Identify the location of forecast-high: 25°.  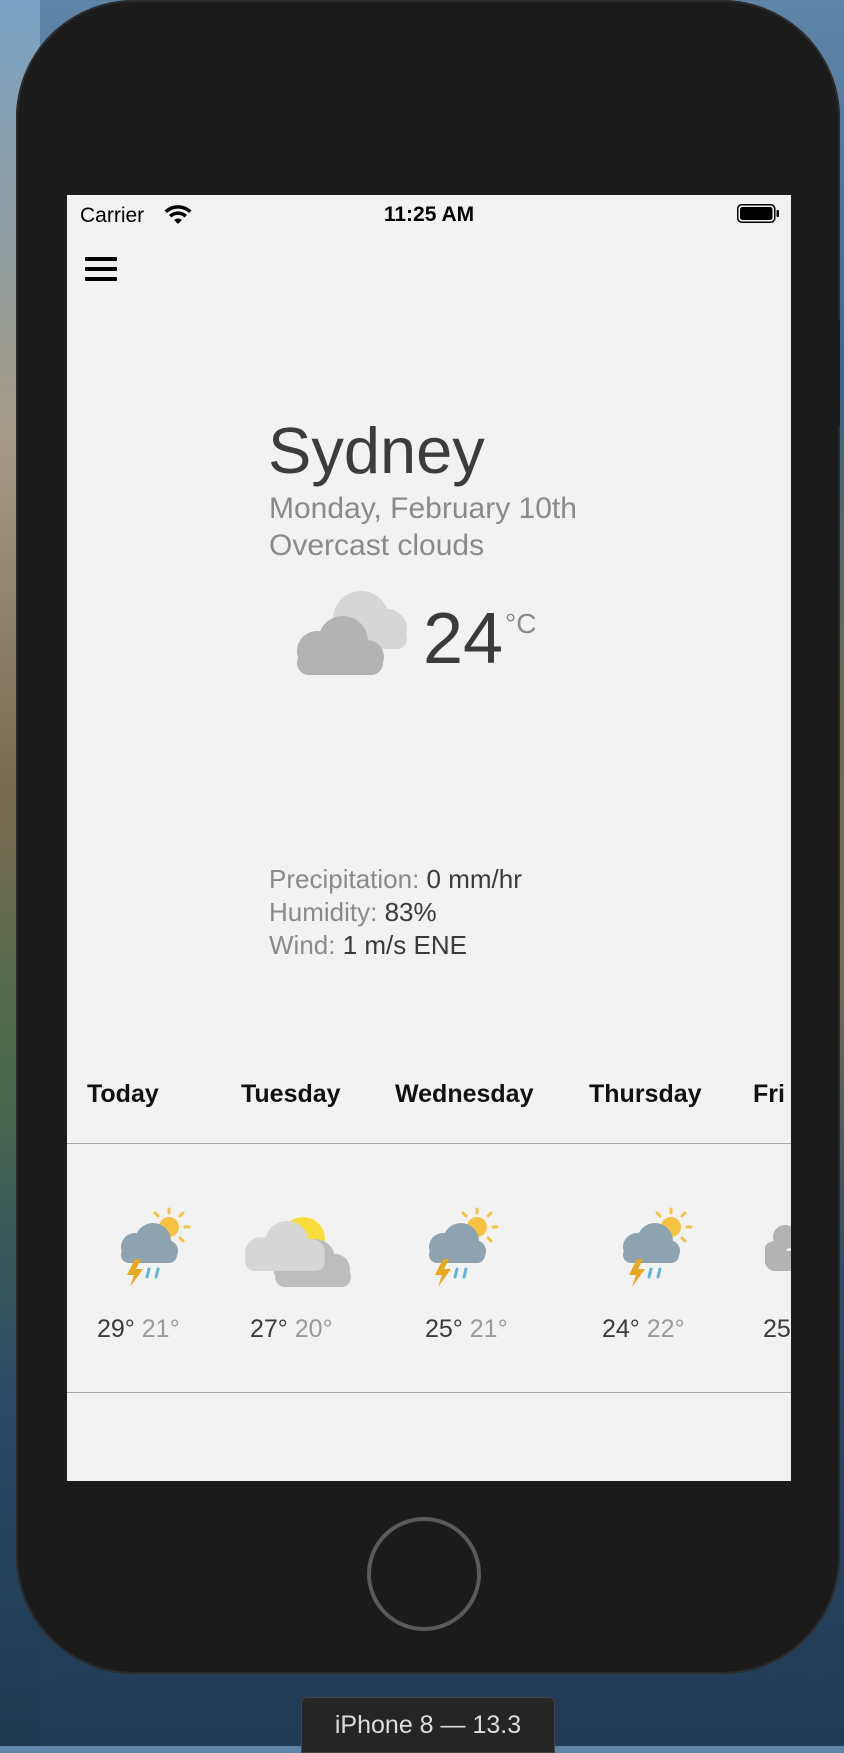
(444, 1329).